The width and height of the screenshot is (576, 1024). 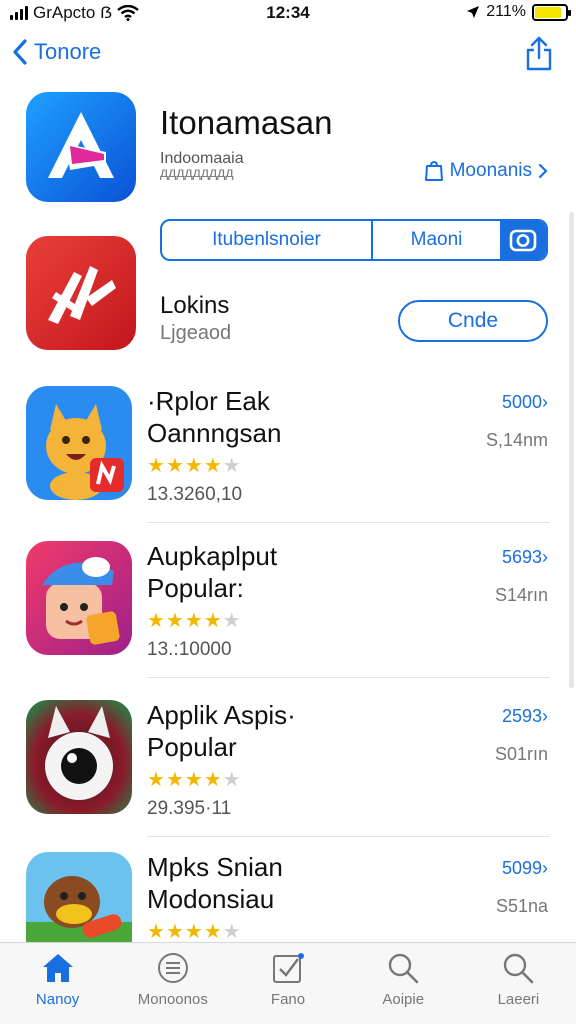 I want to click on nav-bar: Tonore, so click(x=288, y=57).